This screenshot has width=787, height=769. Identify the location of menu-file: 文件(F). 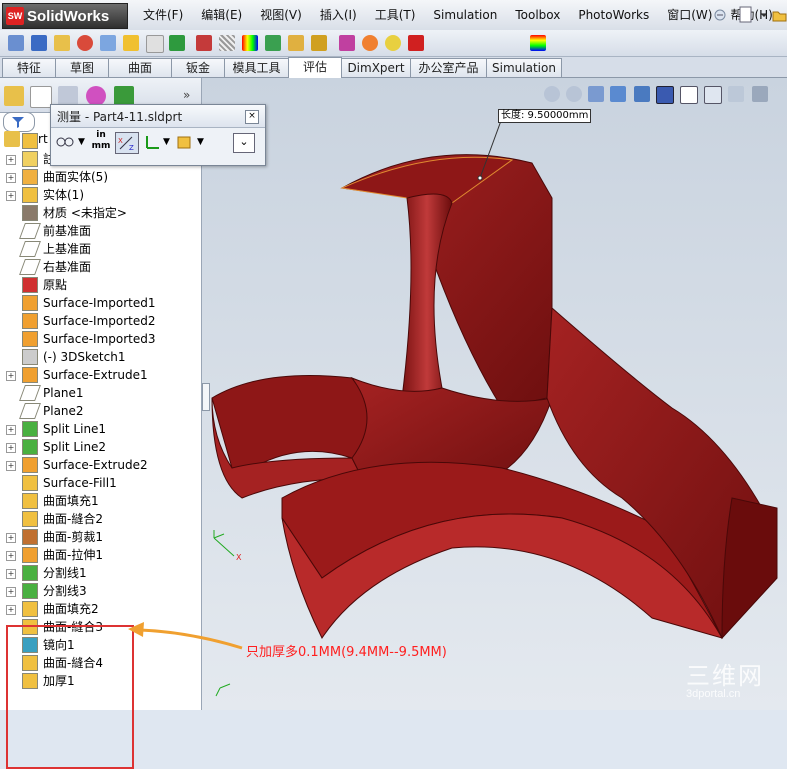
(163, 15).